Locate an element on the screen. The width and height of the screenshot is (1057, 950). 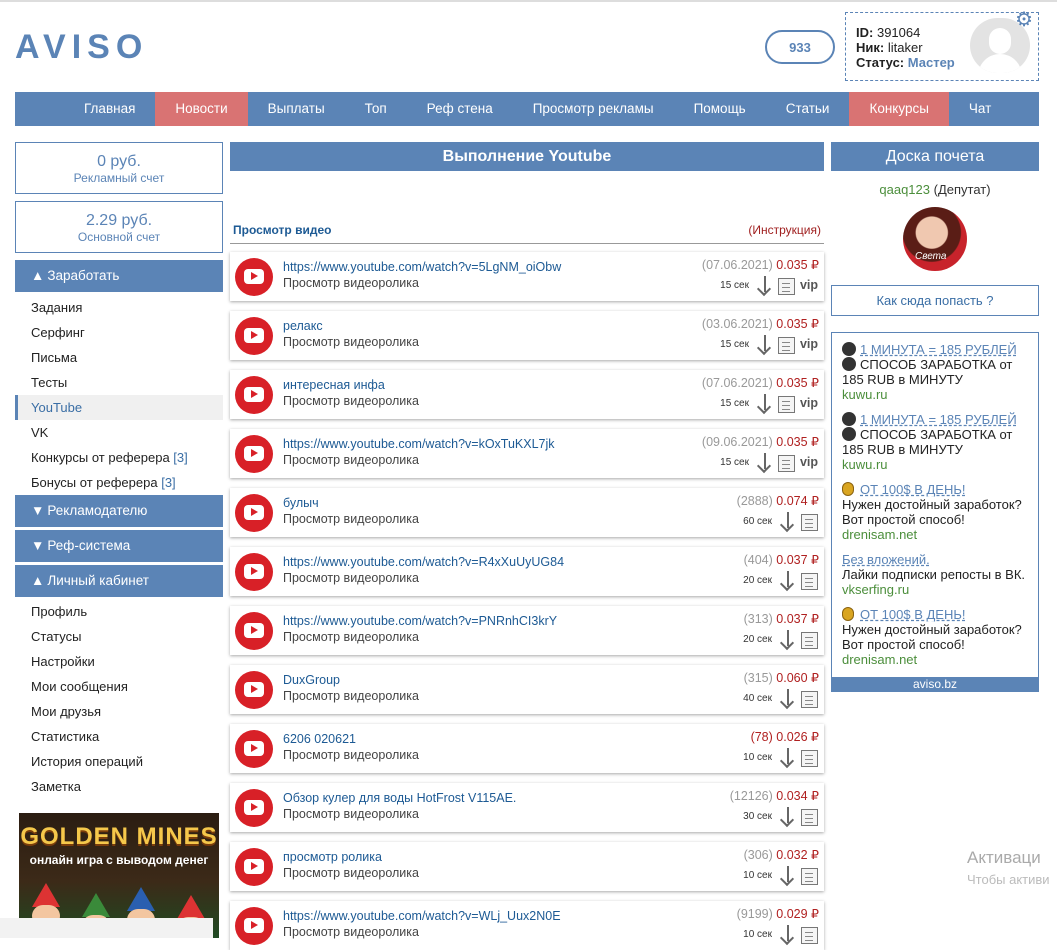
task-title: DuxGroup is located at coordinates (311, 680).